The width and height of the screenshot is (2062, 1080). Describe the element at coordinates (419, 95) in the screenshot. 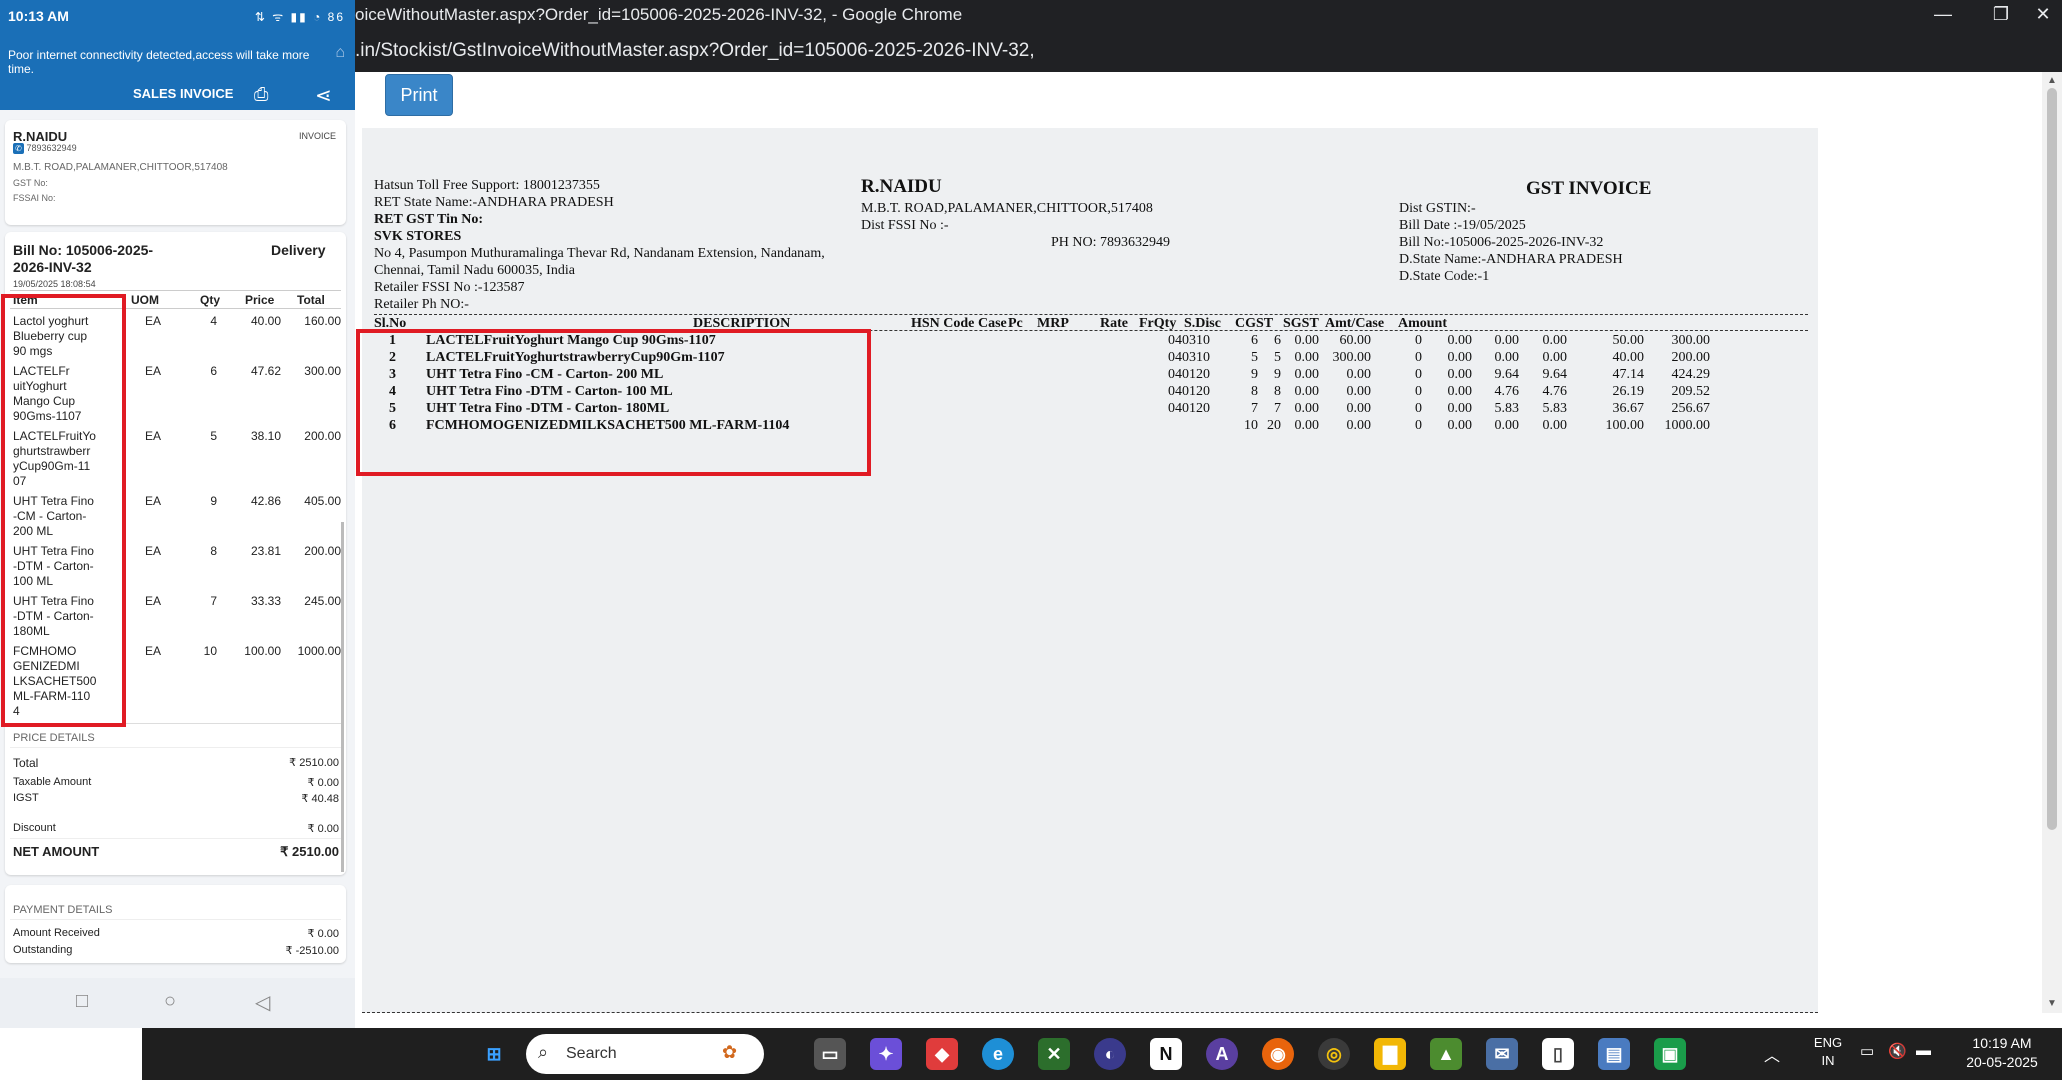

I see `print-button: Print` at that location.